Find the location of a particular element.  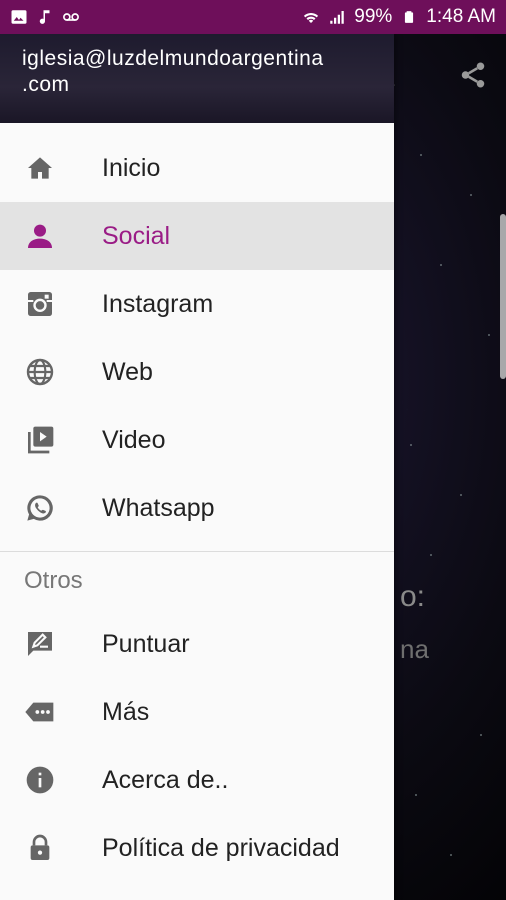

wifi-icon is located at coordinates (311, 17).